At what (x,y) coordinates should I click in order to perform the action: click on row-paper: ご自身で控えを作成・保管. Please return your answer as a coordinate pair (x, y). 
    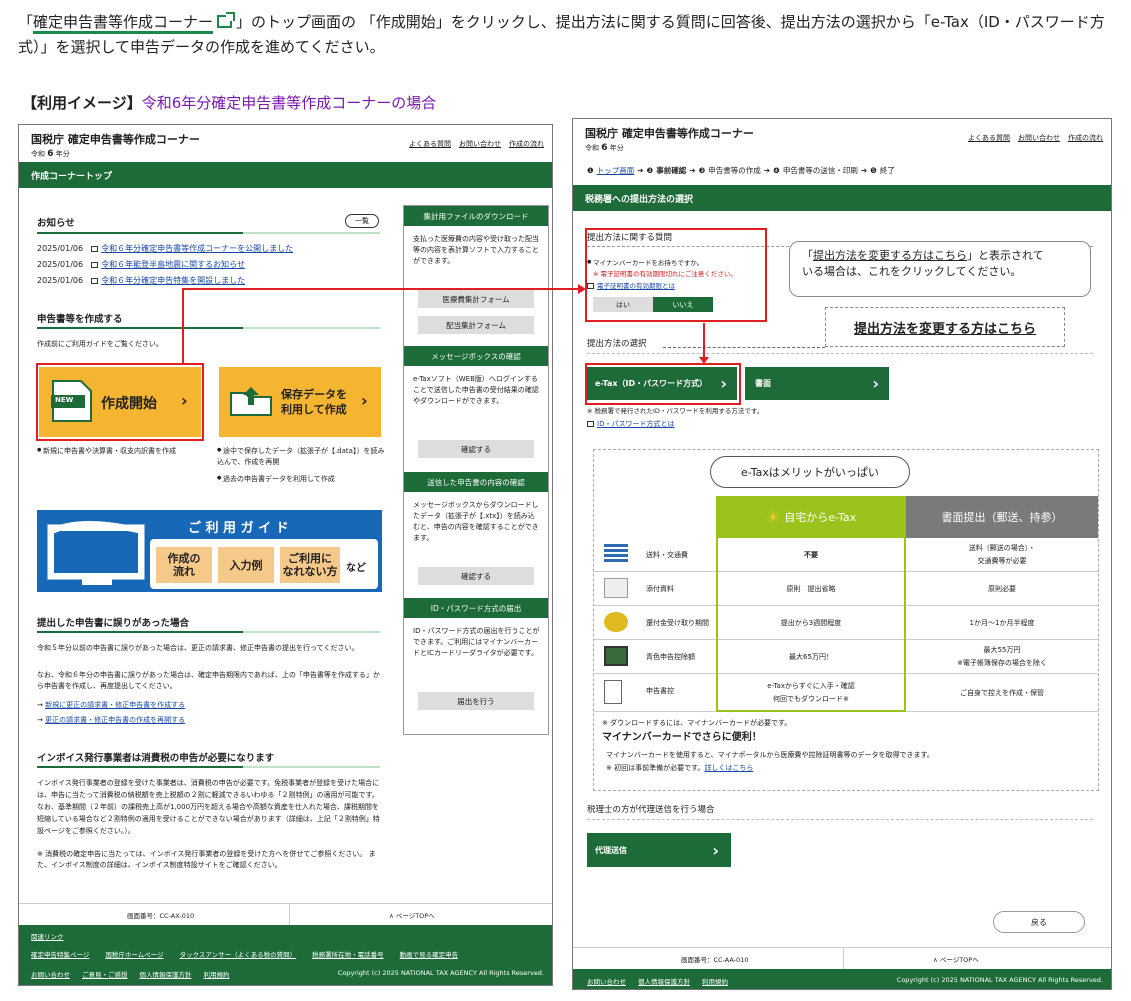
    Looking at the image, I should click on (1002, 692).